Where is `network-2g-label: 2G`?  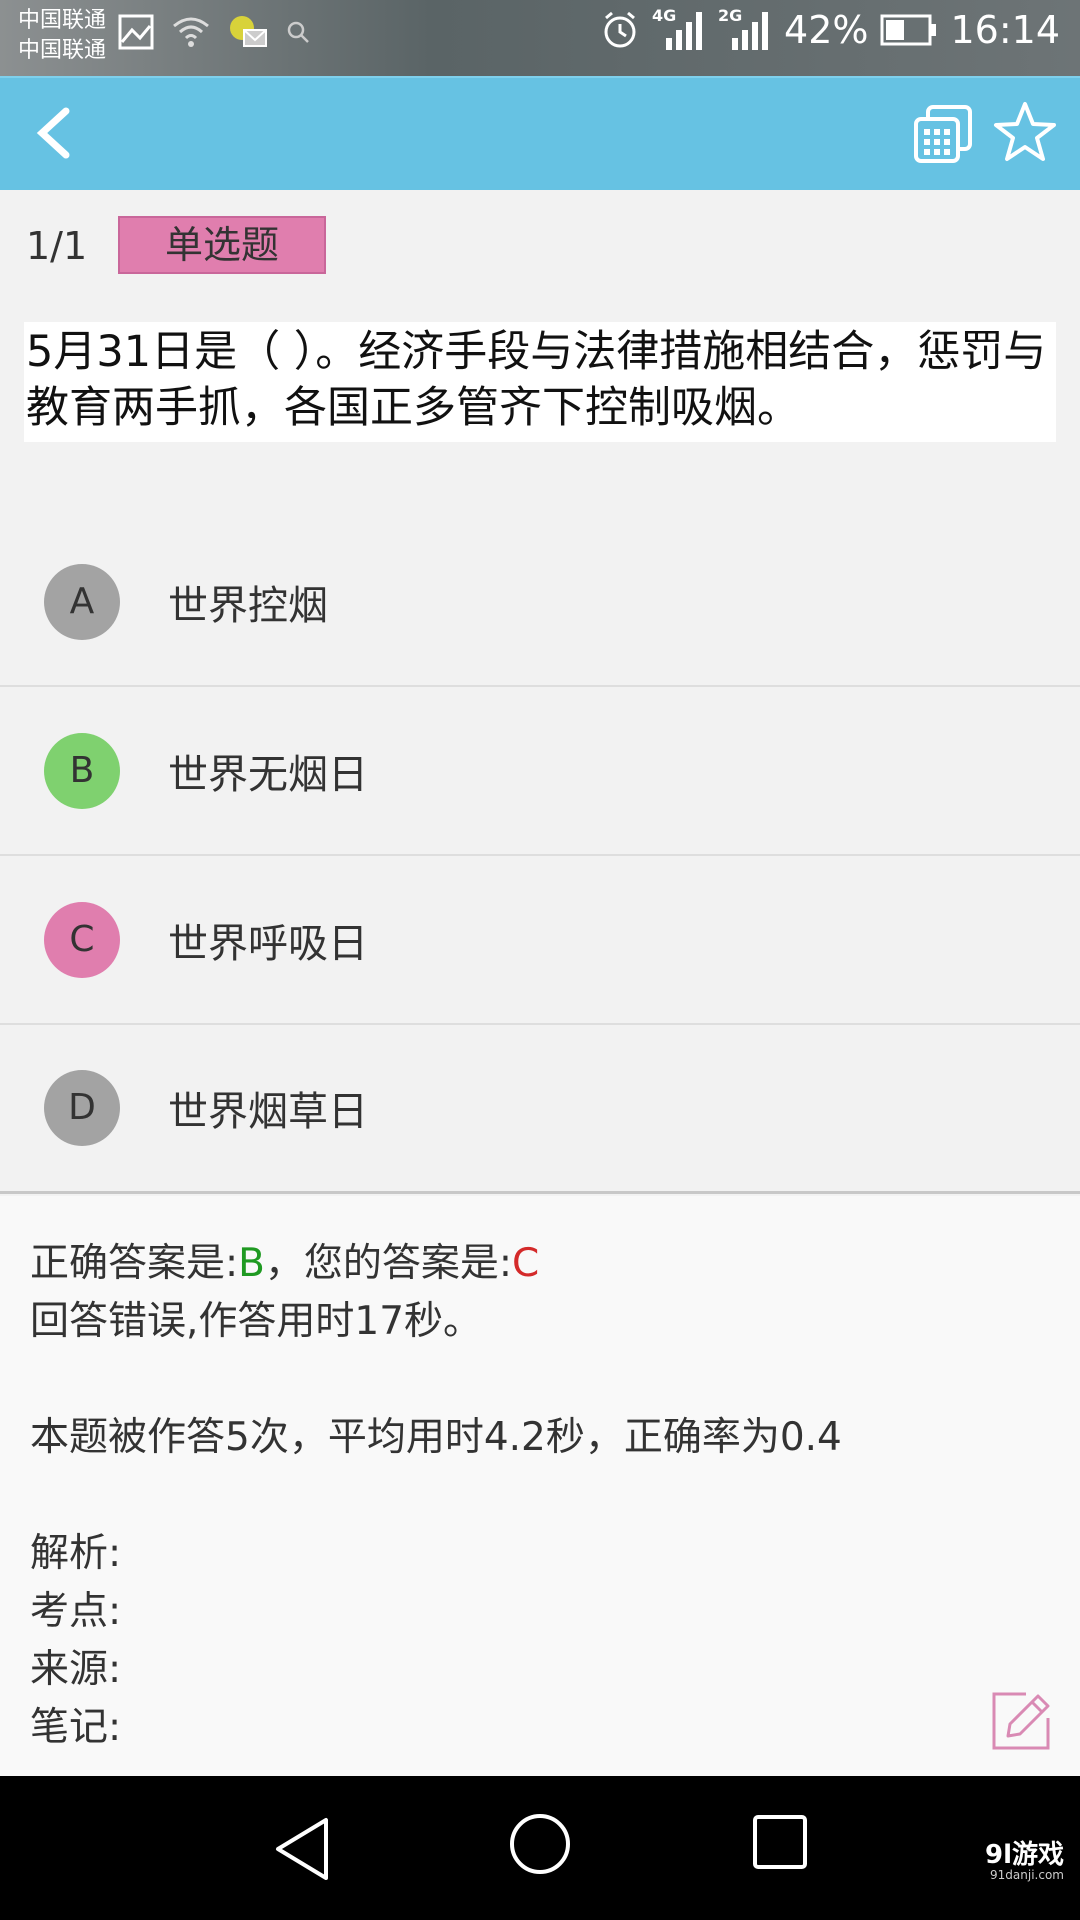 network-2g-label: 2G is located at coordinates (730, 15).